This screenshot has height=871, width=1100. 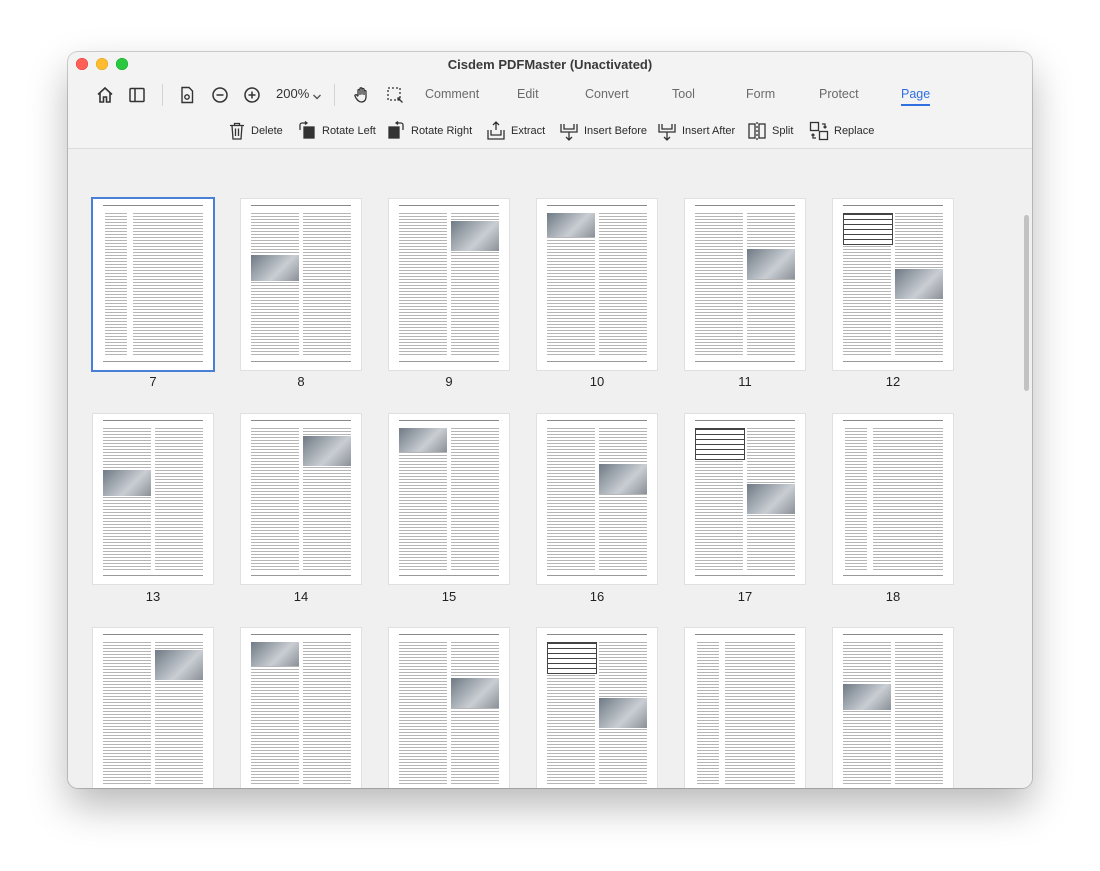 What do you see at coordinates (597, 381) in the screenshot?
I see `page-number-label: 10` at bounding box center [597, 381].